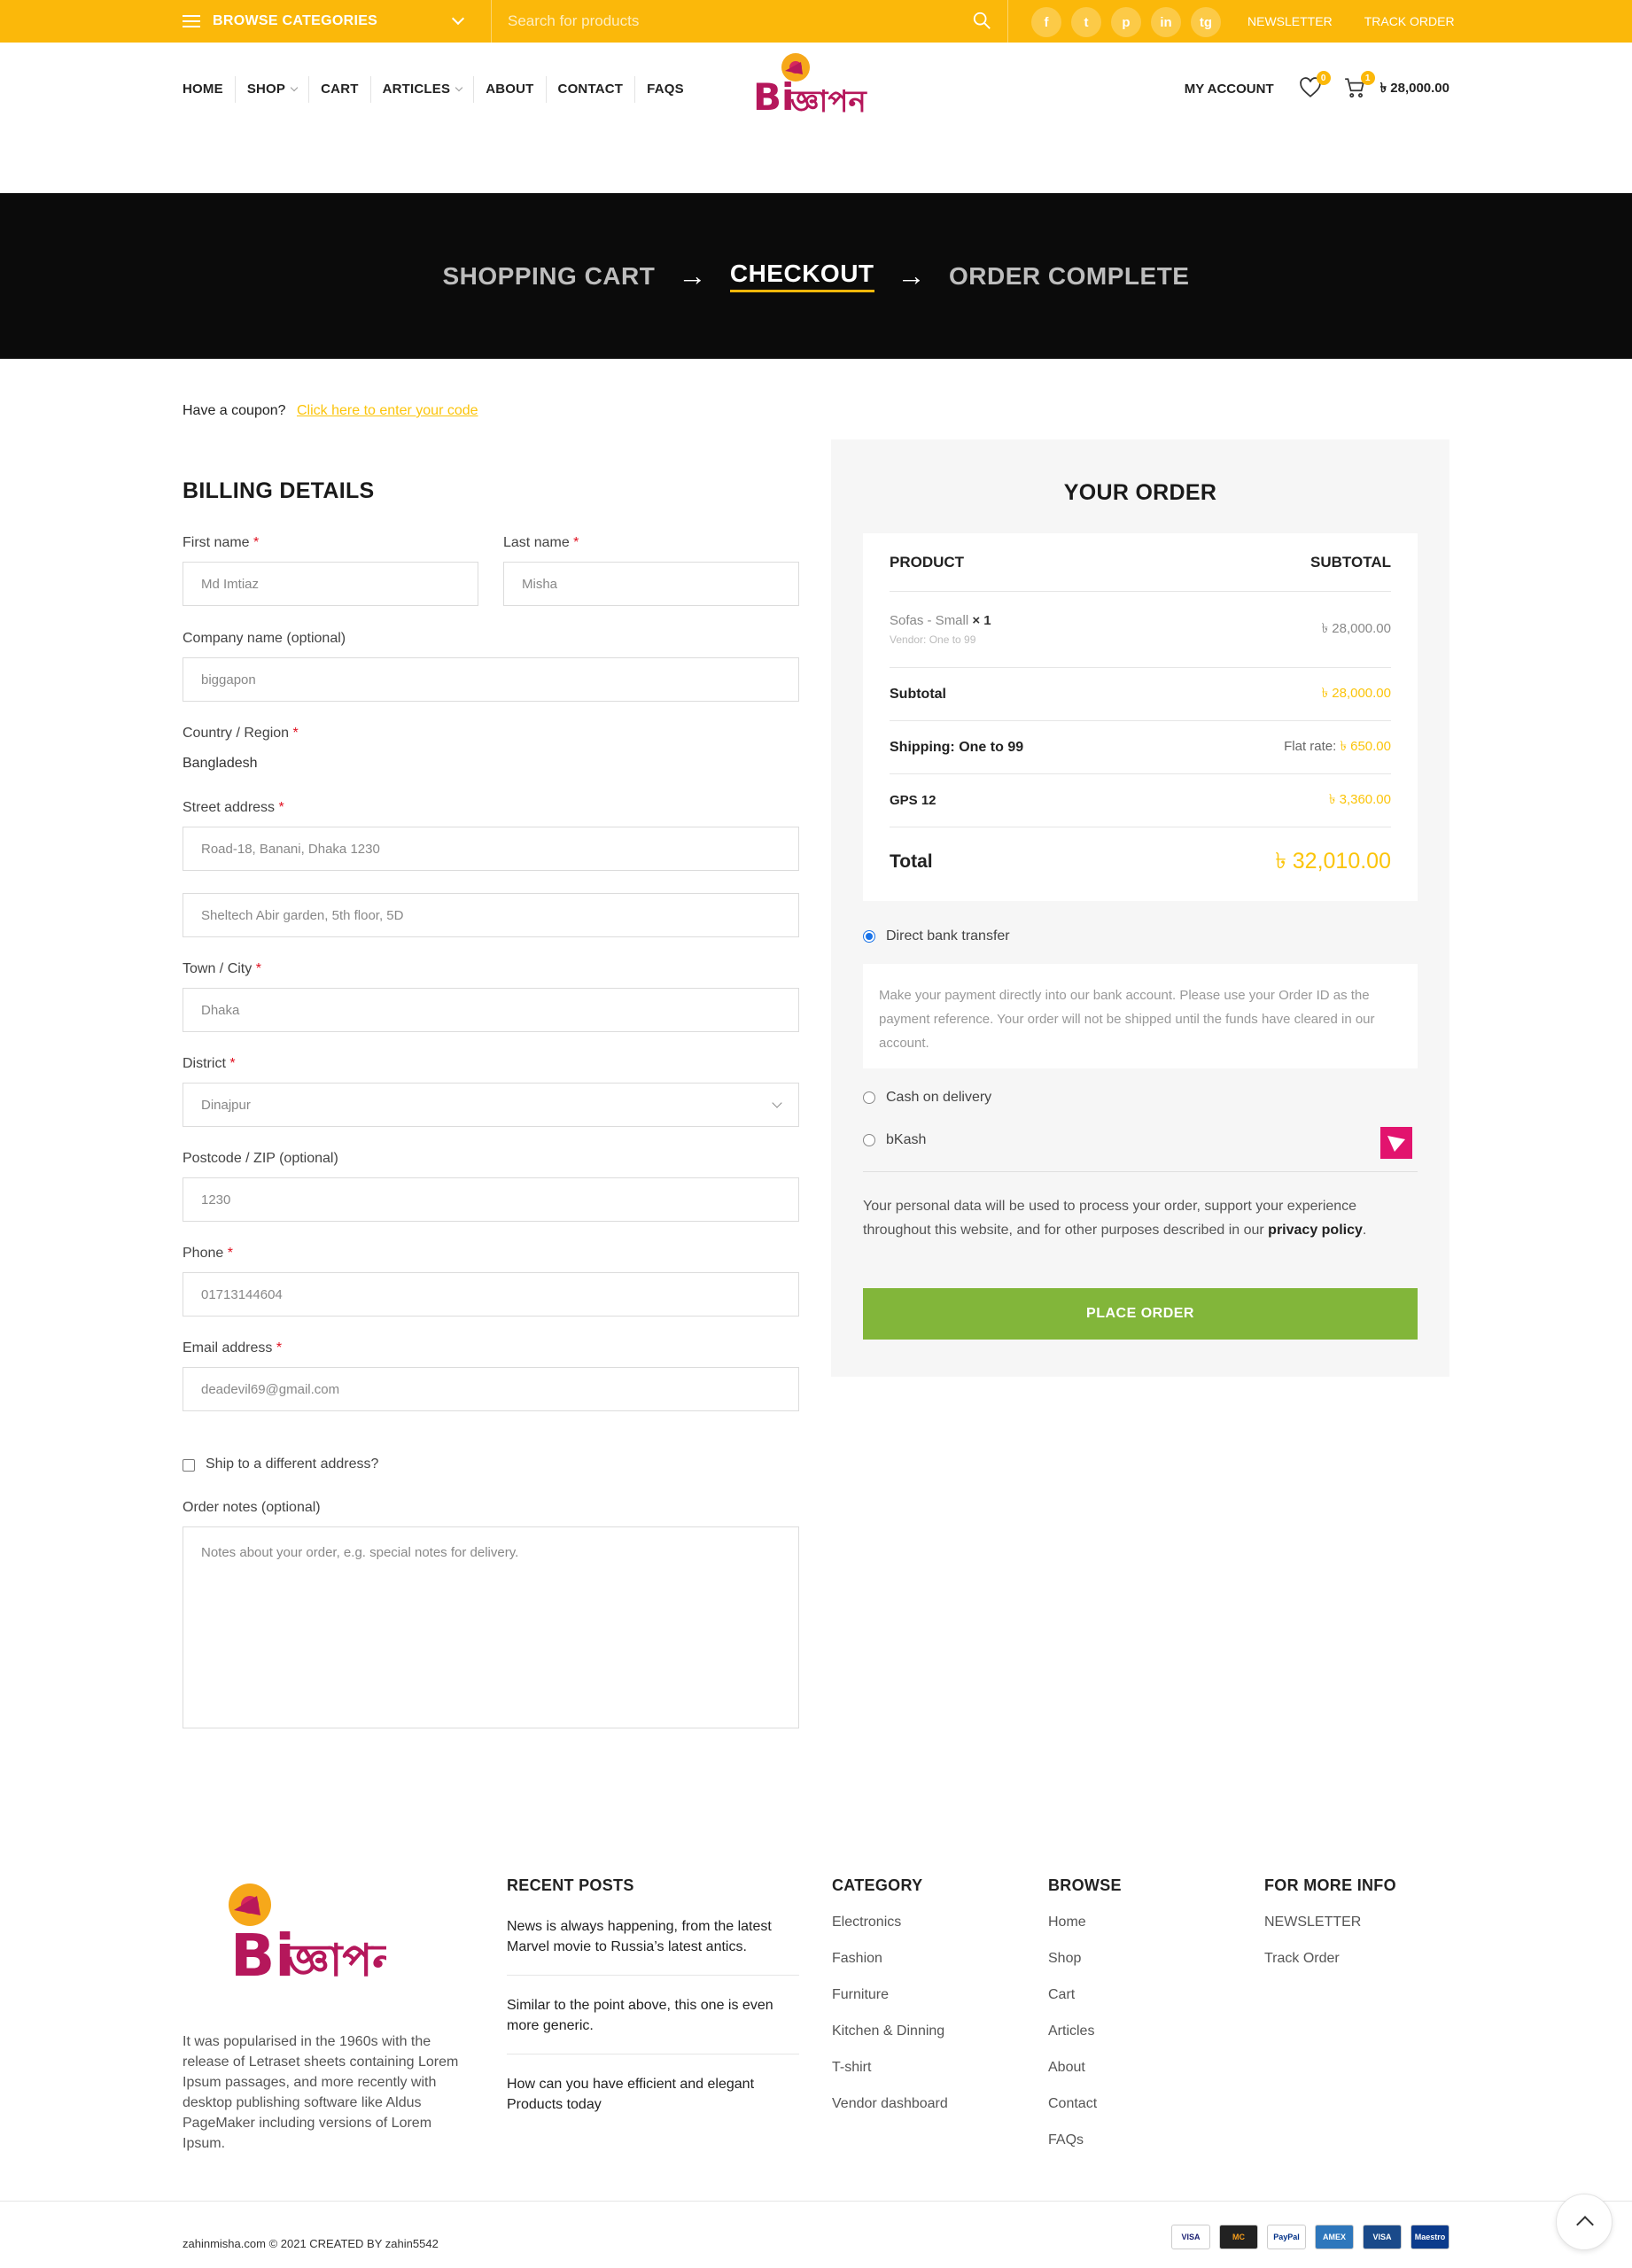 This screenshot has width=1632, height=2268. I want to click on newsletter-link: NEWSLETTER, so click(1290, 21).